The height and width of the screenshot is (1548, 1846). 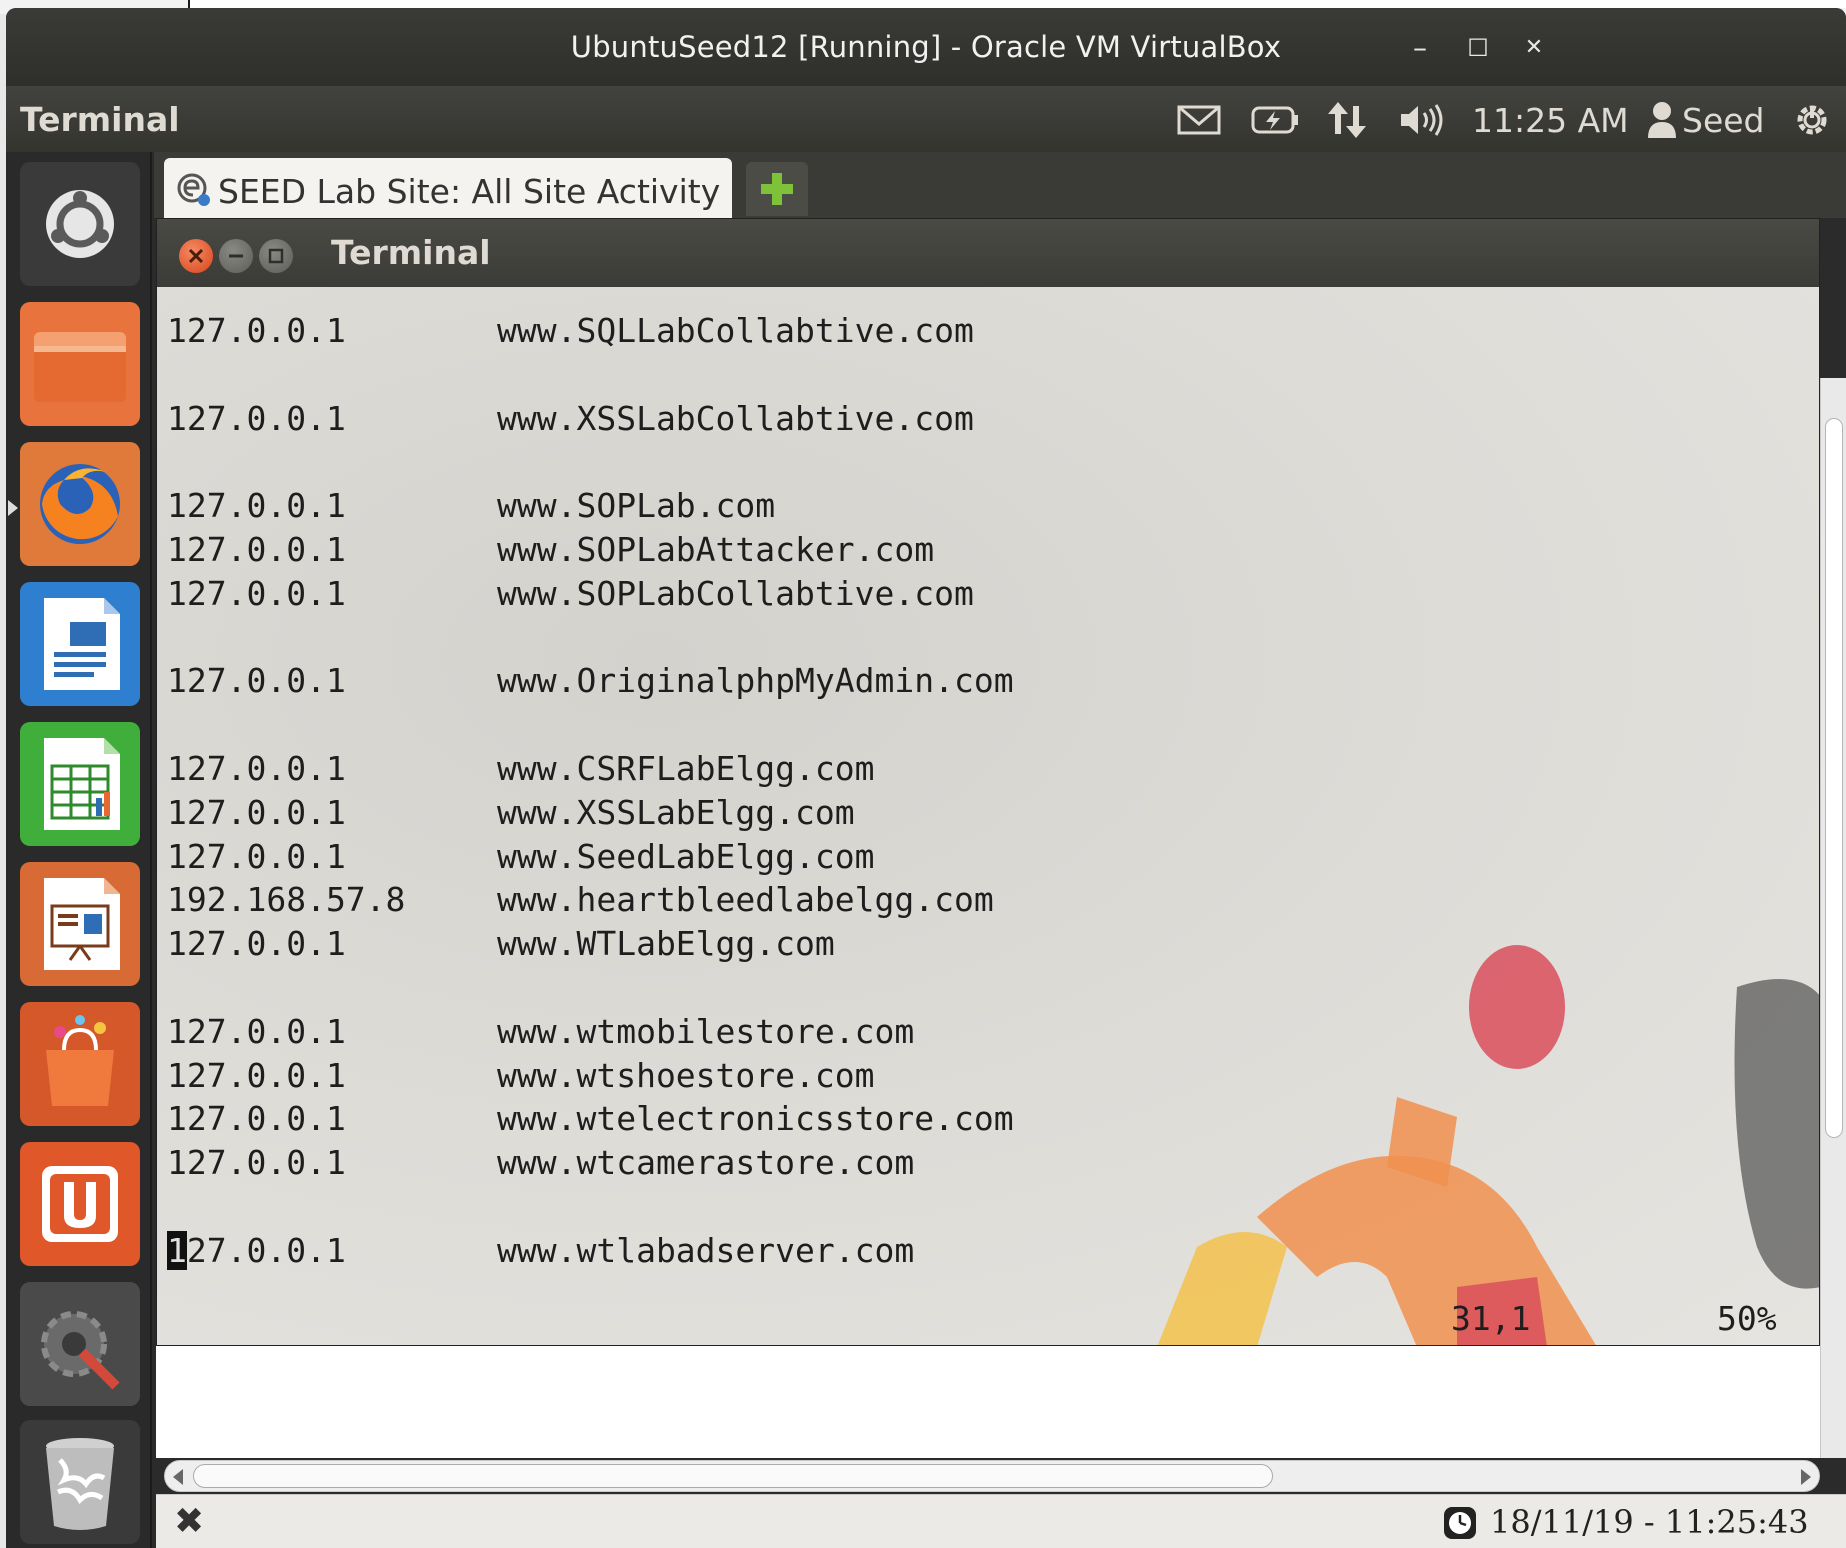 I want to click on browser-tab-strip: SEED Lab Site: All Site Activity, so click(x=1000, y=185).